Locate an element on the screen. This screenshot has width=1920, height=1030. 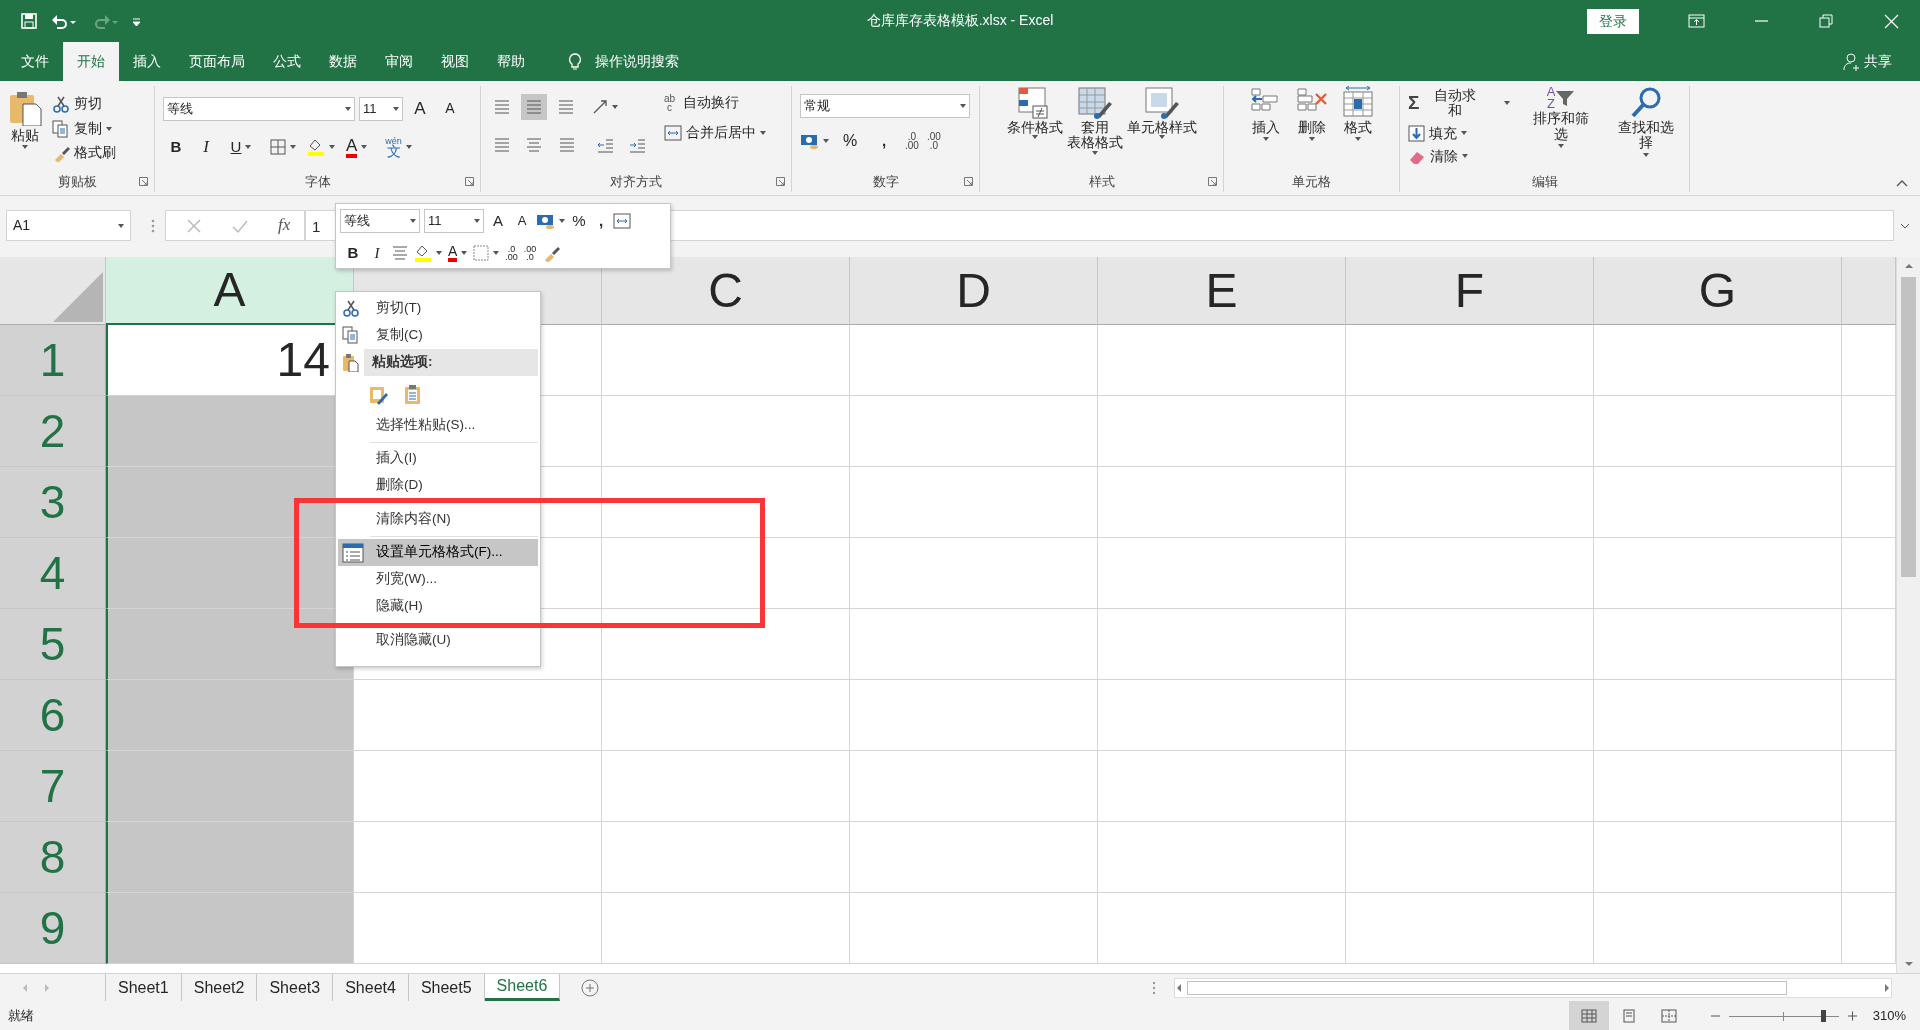
menu-item: 删除(D) is located at coordinates (438, 485).